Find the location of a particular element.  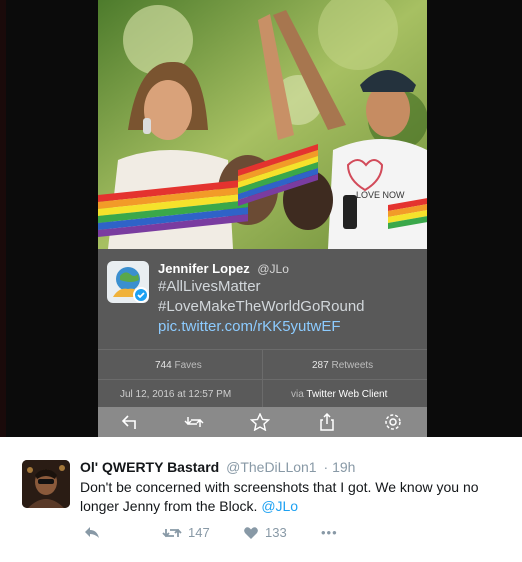

overlay-edge is located at coordinates (3, 218).